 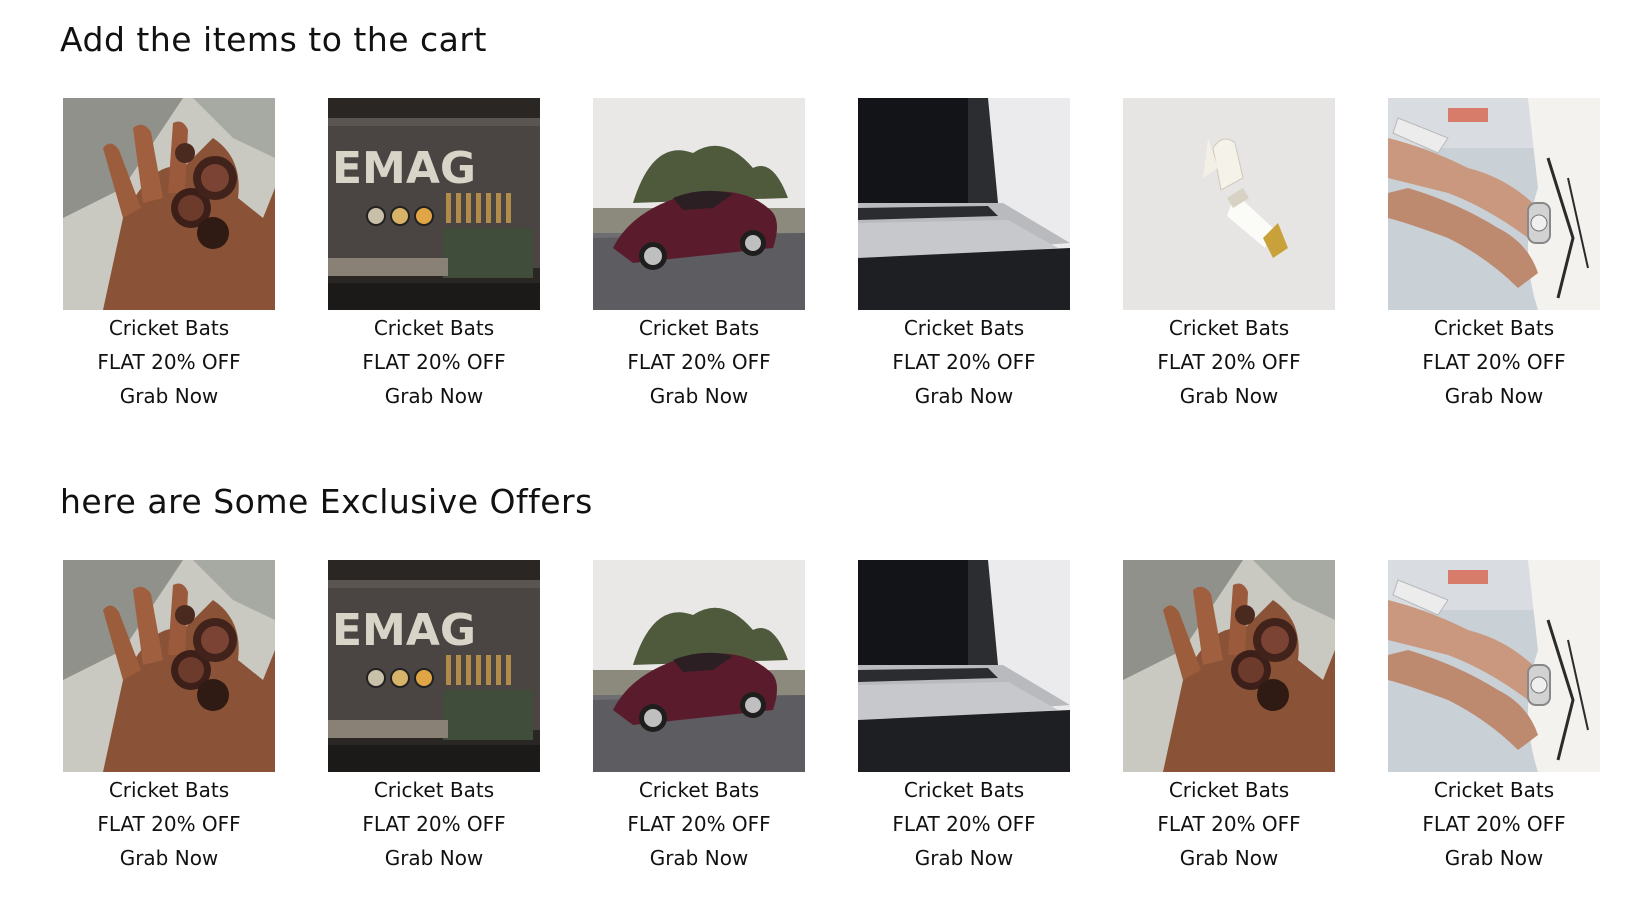 What do you see at coordinates (1229, 204) in the screenshot?
I see `perfume-bottle-image` at bounding box center [1229, 204].